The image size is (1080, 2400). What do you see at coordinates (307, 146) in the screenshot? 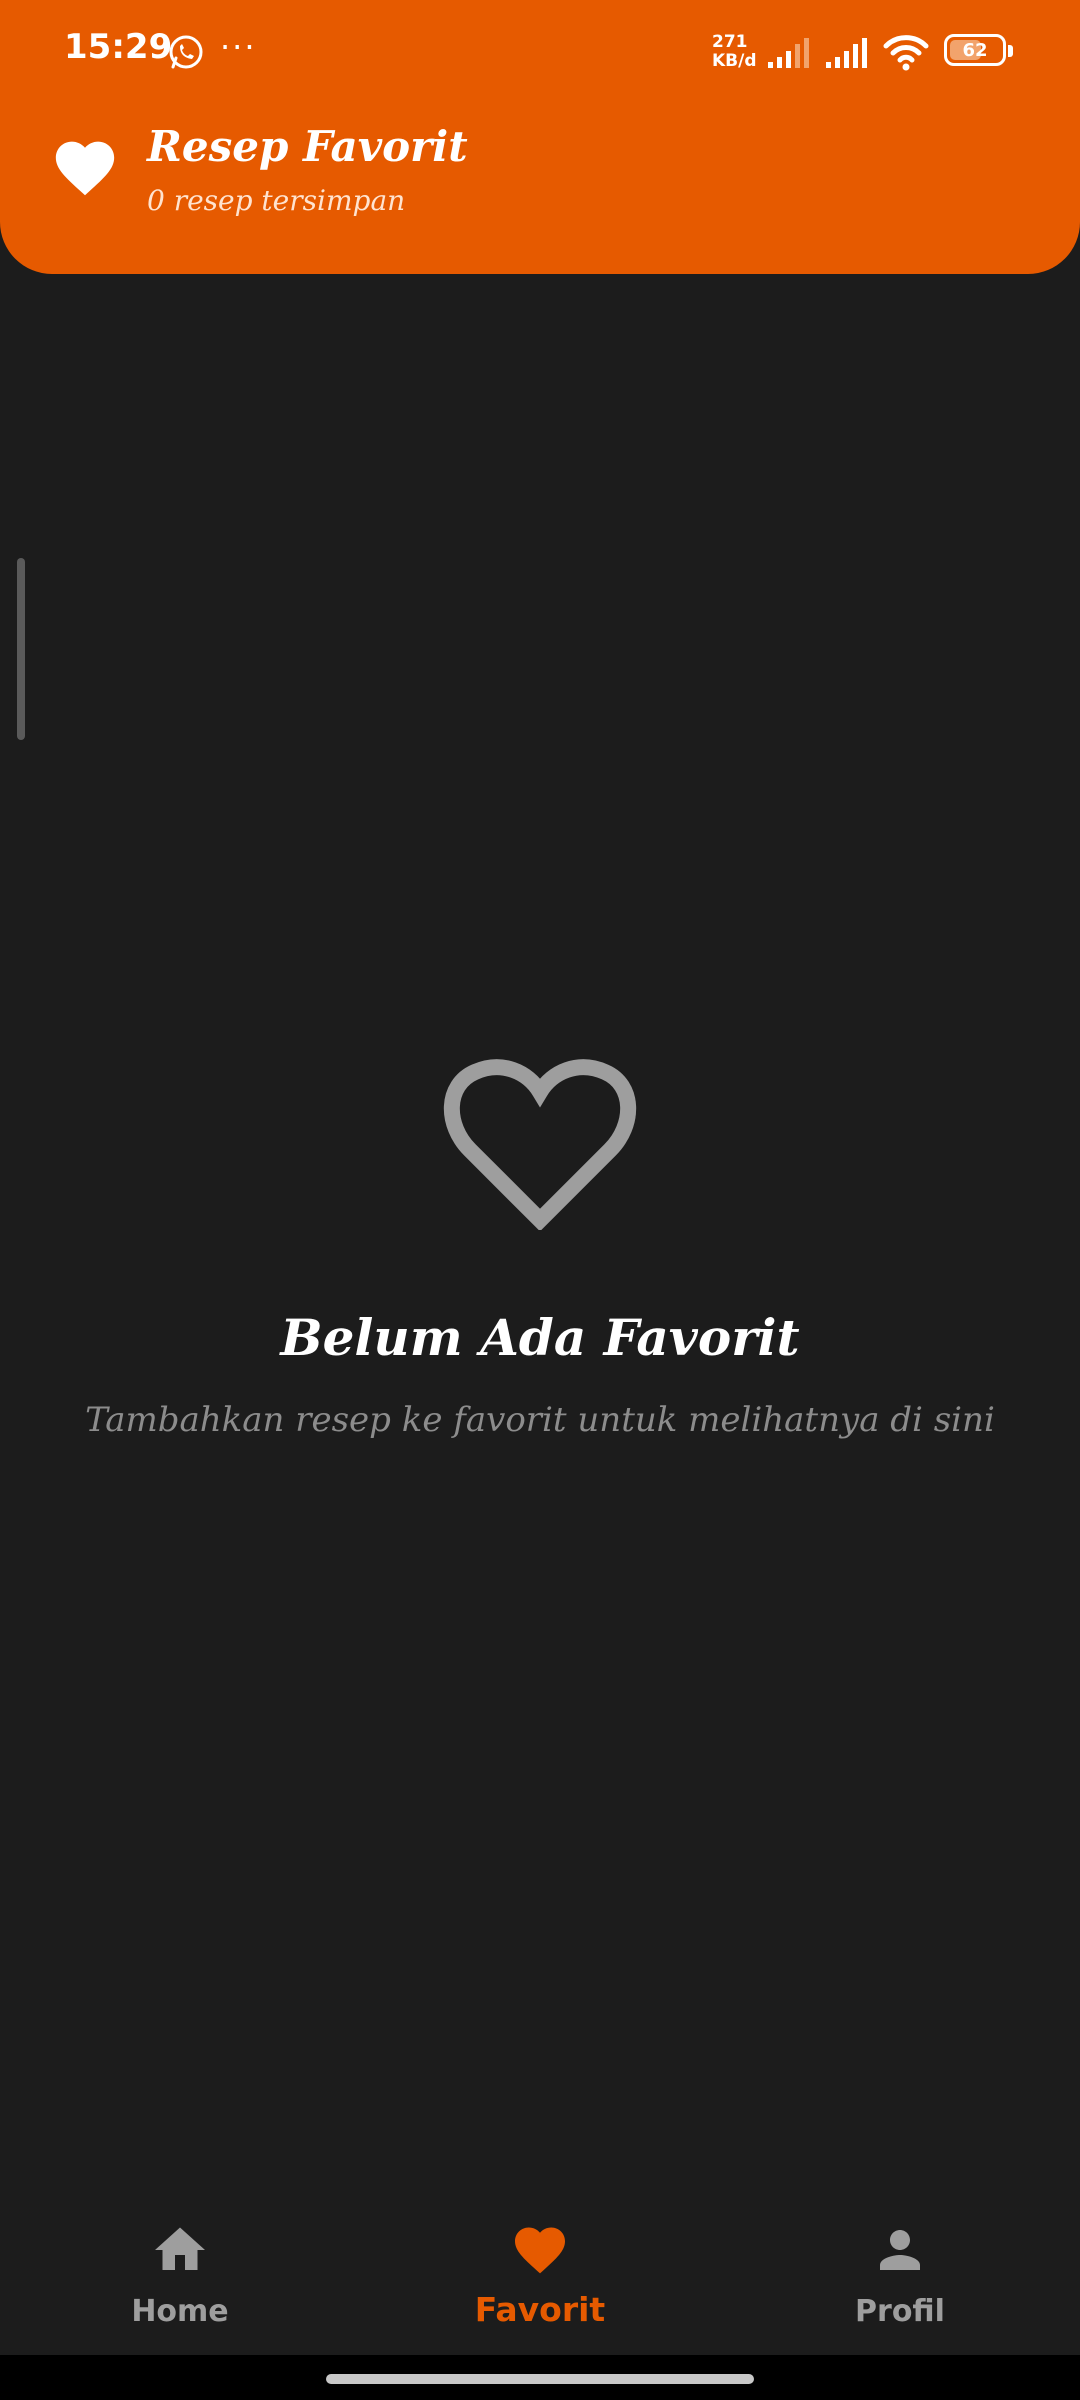
I see `page-title: Resep Favorit` at bounding box center [307, 146].